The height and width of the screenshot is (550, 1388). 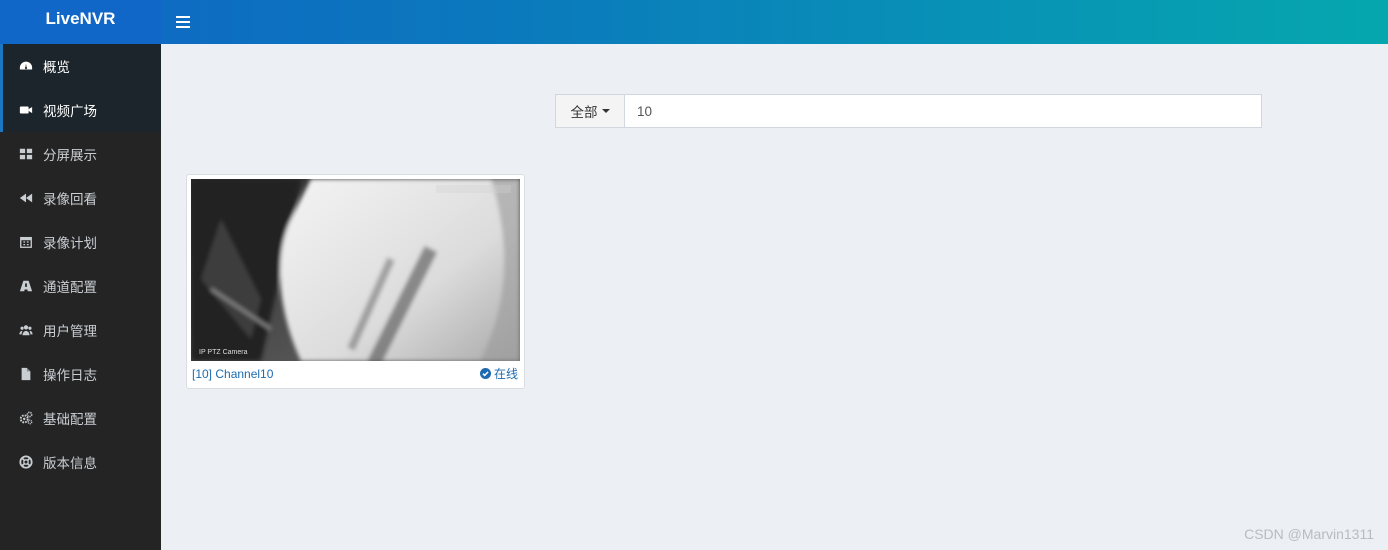 What do you see at coordinates (70, 288) in the screenshot?
I see `sidebar-item-label: 通道配置` at bounding box center [70, 288].